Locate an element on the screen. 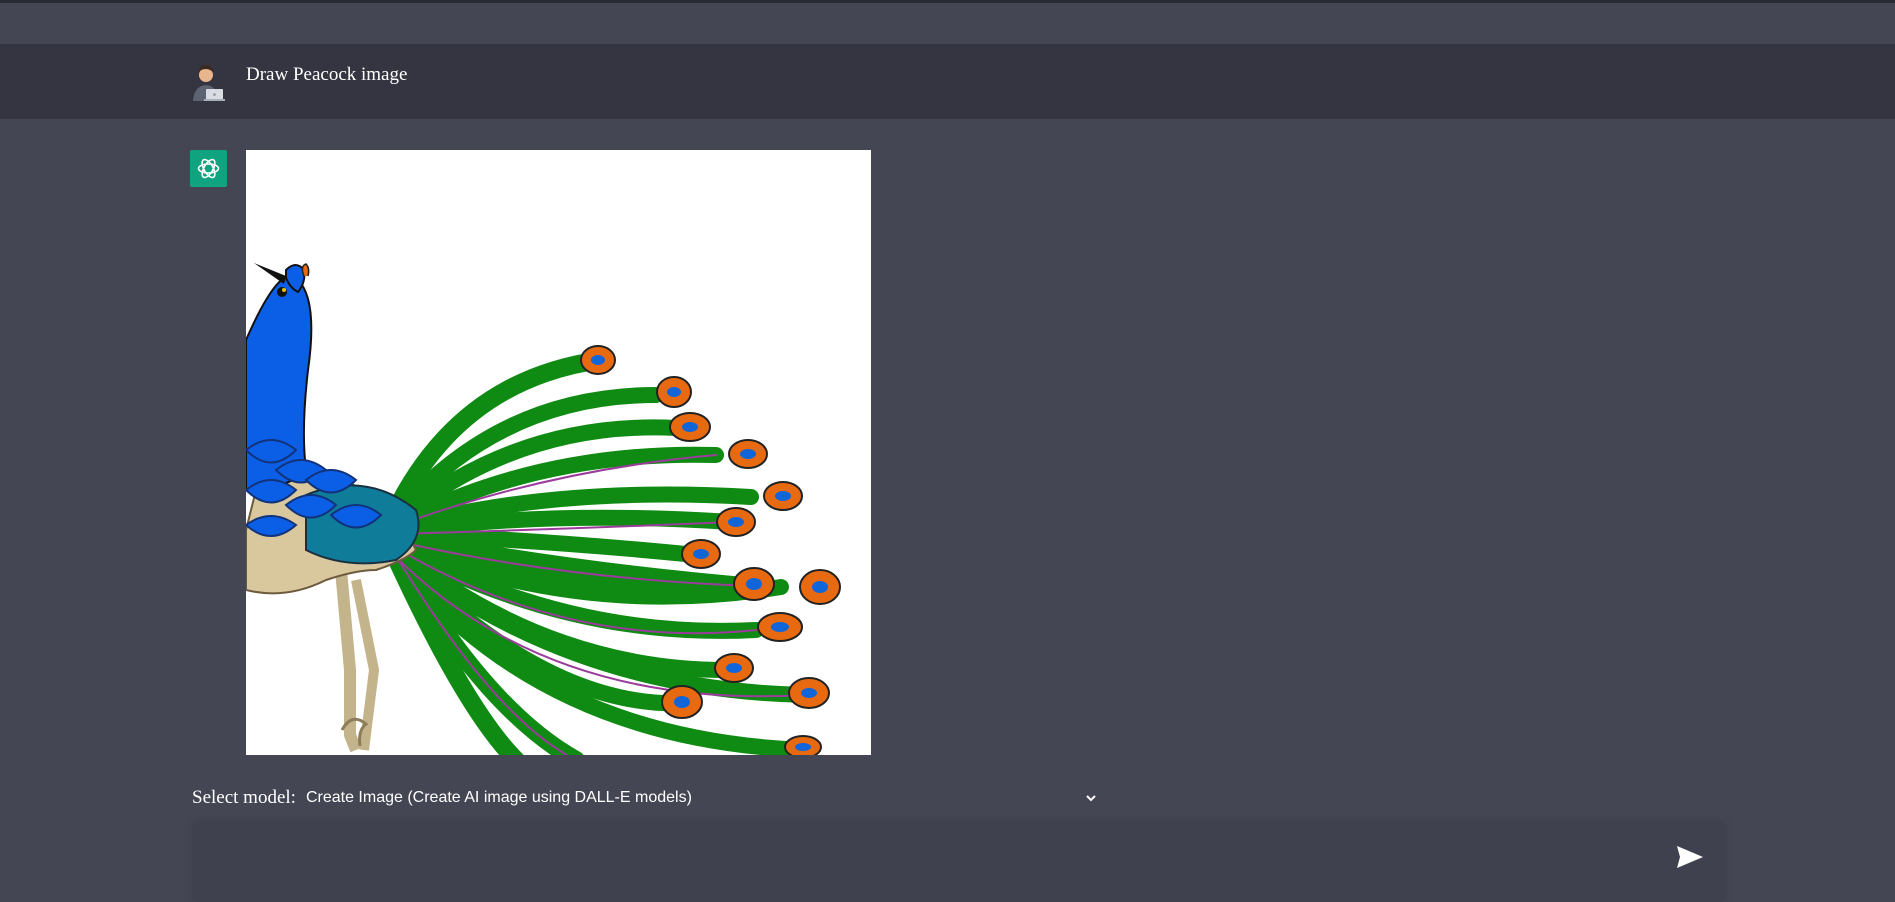  send-button is located at coordinates (1690, 857).